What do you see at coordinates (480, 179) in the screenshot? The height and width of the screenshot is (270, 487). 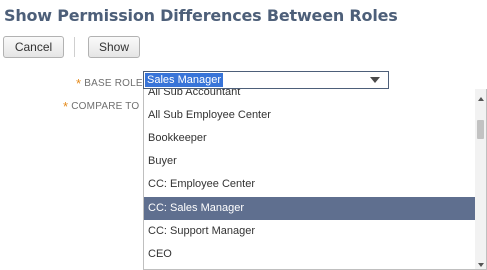 I see `dropdown-scrollbar` at bounding box center [480, 179].